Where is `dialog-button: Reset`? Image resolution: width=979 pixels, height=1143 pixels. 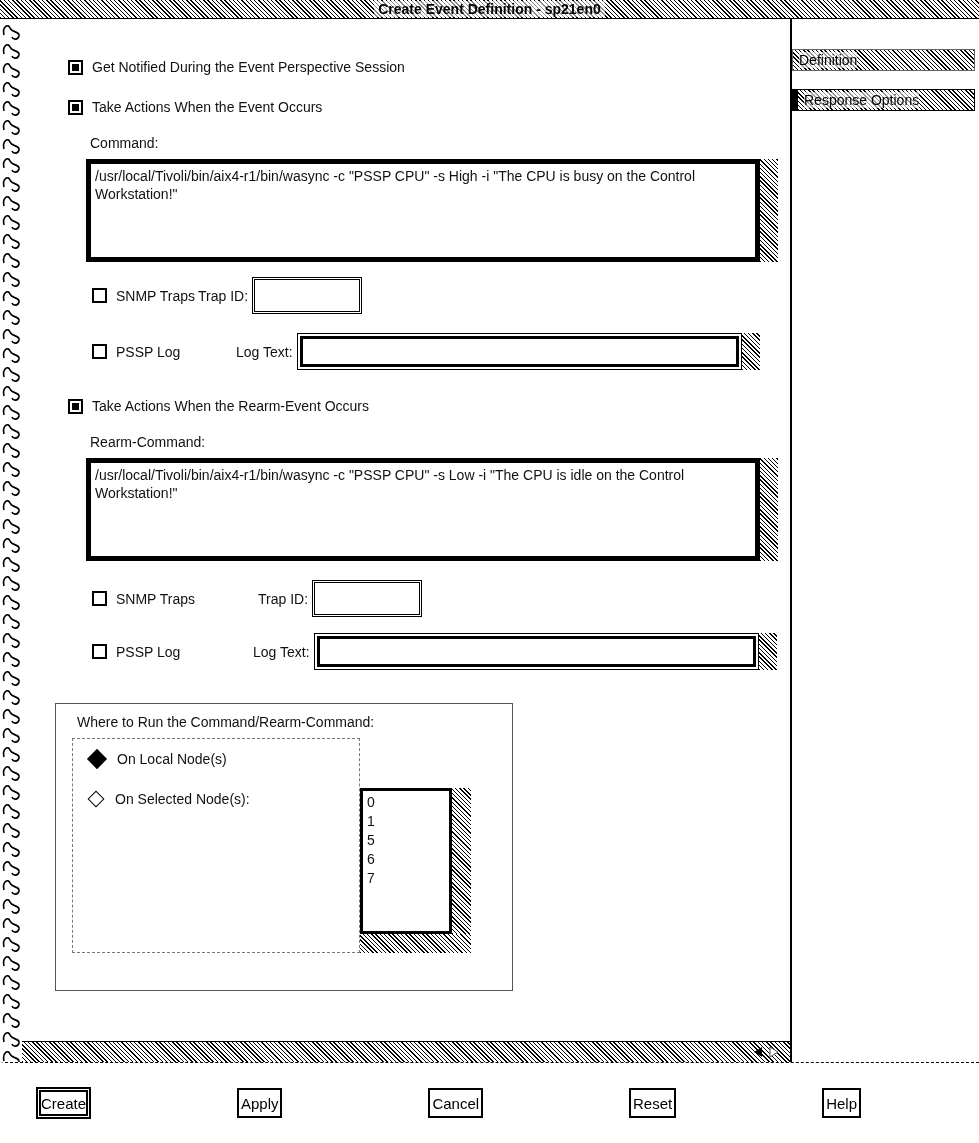
dialog-button: Reset is located at coordinates (653, 1103).